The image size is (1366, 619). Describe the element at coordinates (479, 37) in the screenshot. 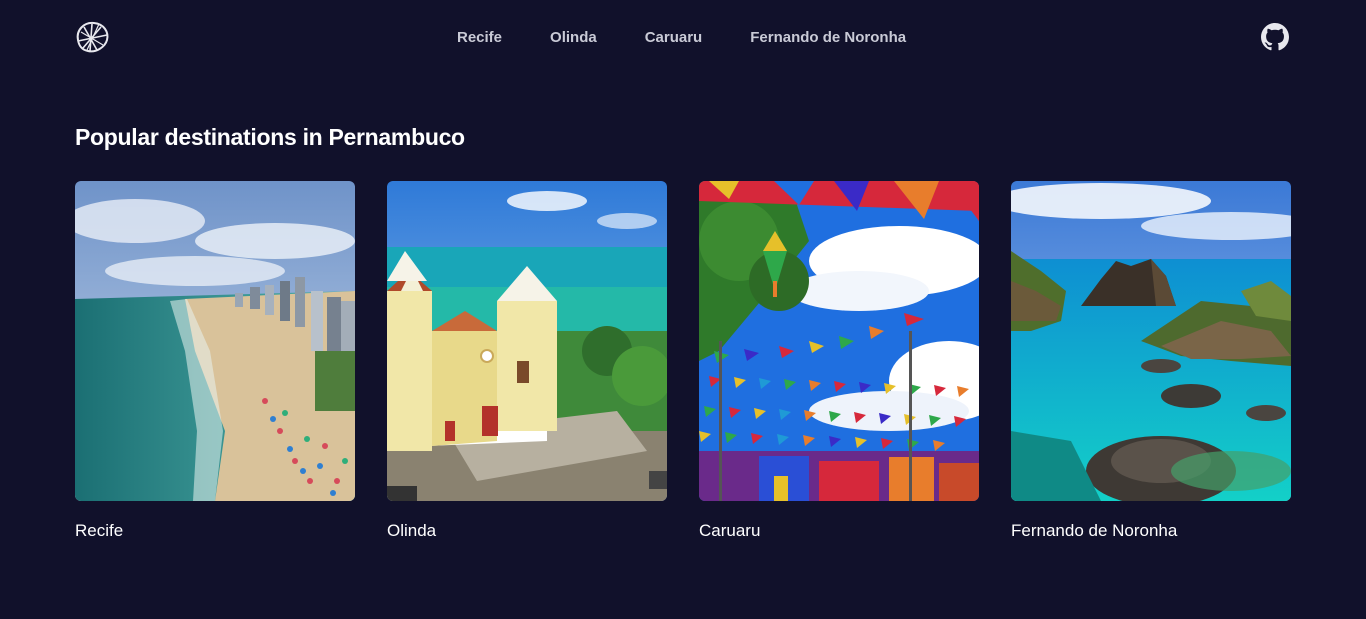

I see `nav-link-recife: Recife` at that location.